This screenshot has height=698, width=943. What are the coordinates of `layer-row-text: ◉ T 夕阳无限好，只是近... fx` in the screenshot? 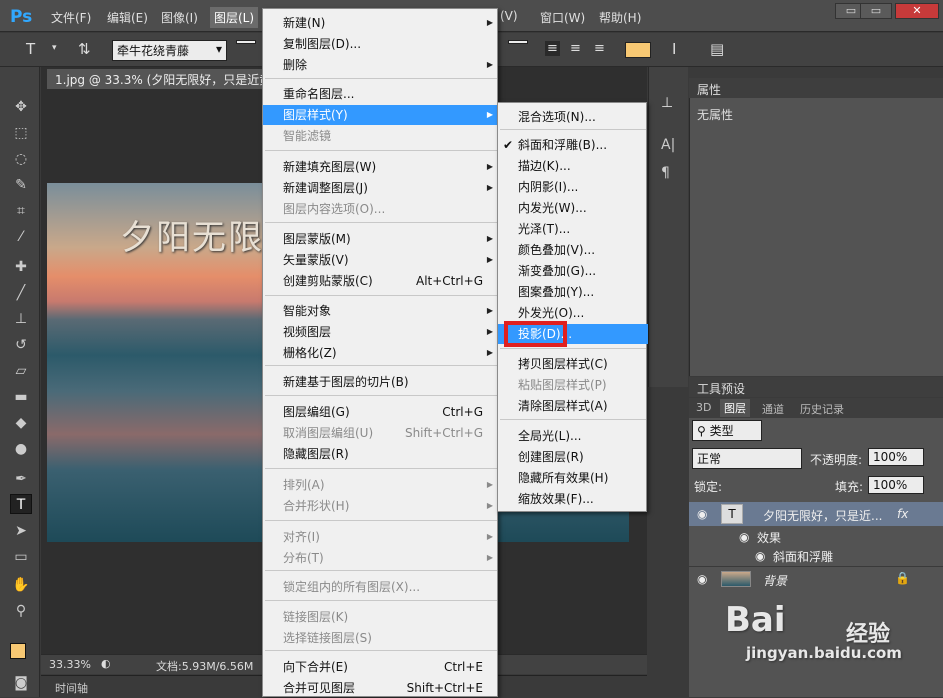 It's located at (816, 514).